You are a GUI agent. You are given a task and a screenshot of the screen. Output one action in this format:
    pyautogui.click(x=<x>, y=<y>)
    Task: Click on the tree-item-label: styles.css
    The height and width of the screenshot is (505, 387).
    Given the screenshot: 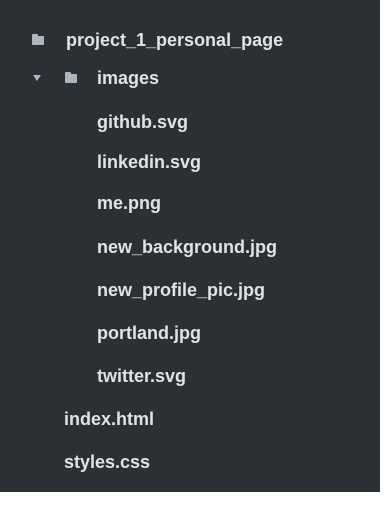 What is the action you would take?
    pyautogui.click(x=107, y=462)
    